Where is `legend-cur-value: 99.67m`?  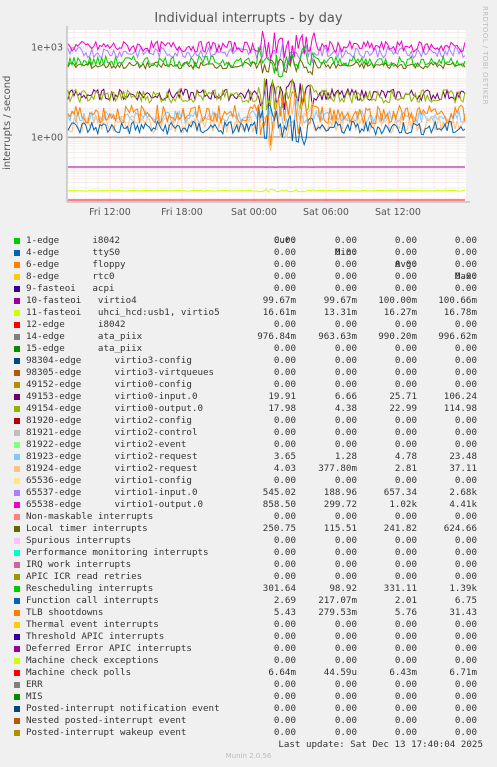 legend-cur-value: 99.67m is located at coordinates (279, 300).